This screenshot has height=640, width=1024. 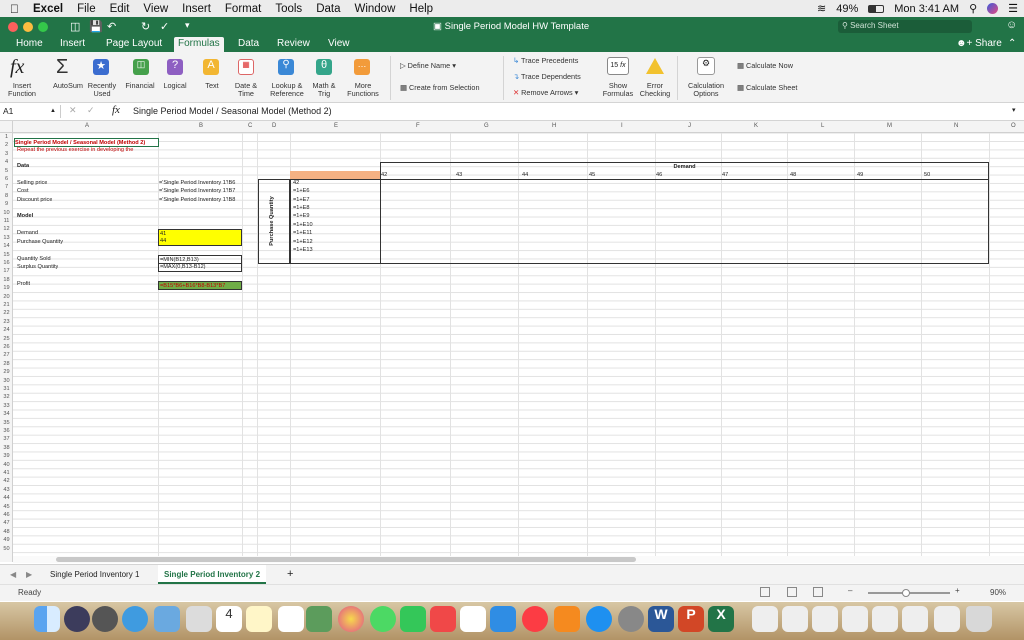 I want to click on facetime-icon, so click(x=413, y=619).